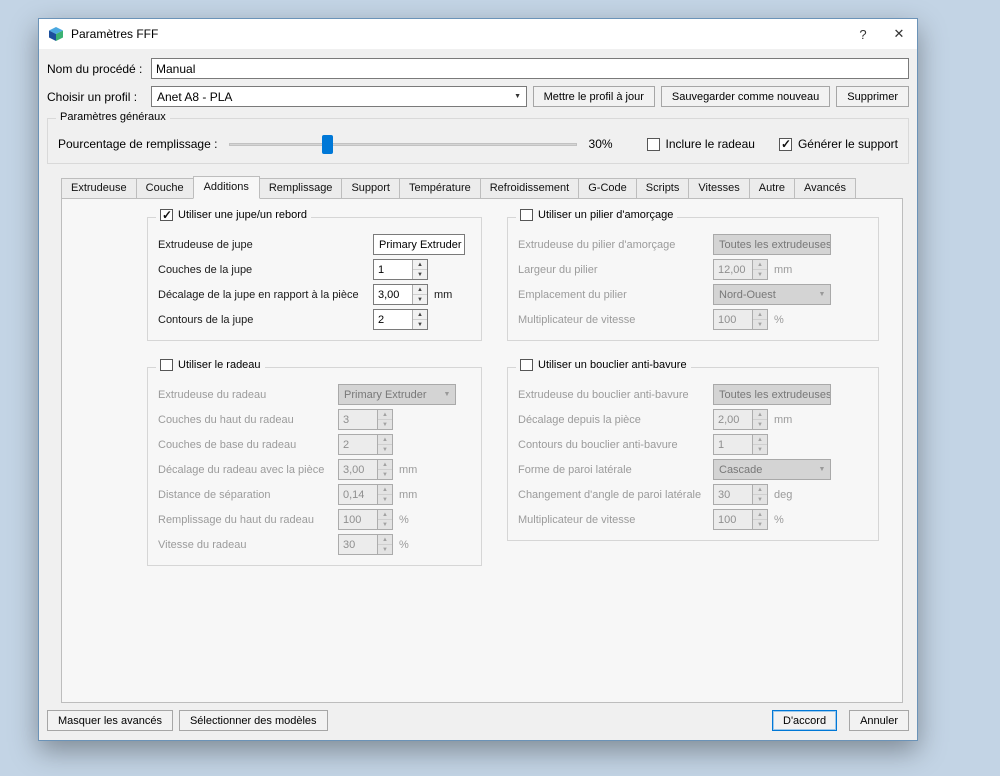 The height and width of the screenshot is (776, 1000). What do you see at coordinates (529, 188) in the screenshot?
I see `tab-refroidissement: Refroidissement` at bounding box center [529, 188].